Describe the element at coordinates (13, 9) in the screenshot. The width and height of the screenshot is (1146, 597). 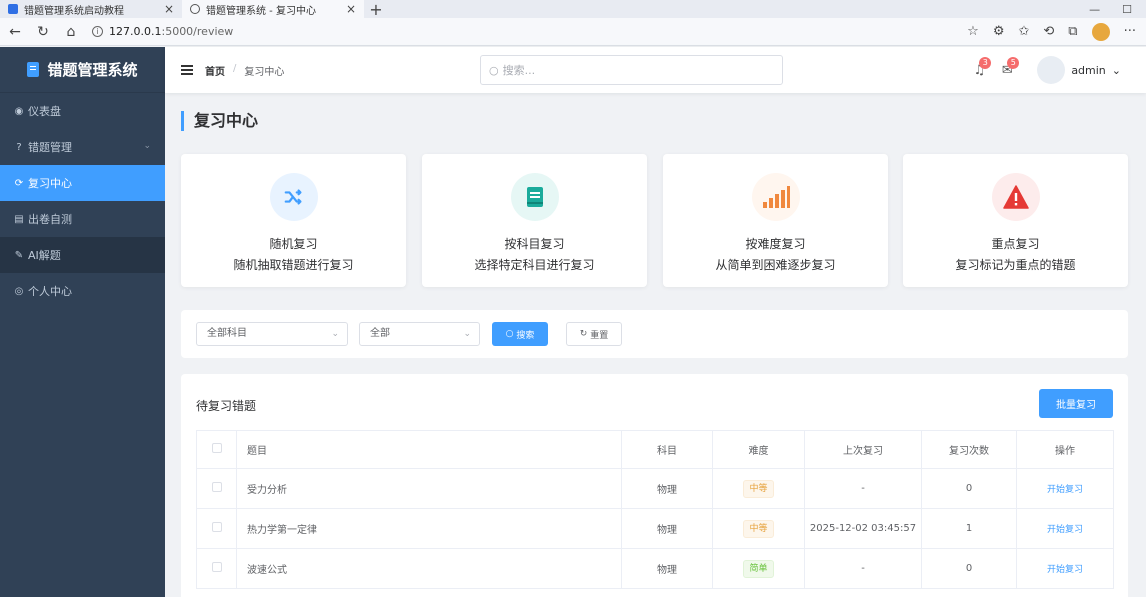
I see `site-favicon-icon` at that location.